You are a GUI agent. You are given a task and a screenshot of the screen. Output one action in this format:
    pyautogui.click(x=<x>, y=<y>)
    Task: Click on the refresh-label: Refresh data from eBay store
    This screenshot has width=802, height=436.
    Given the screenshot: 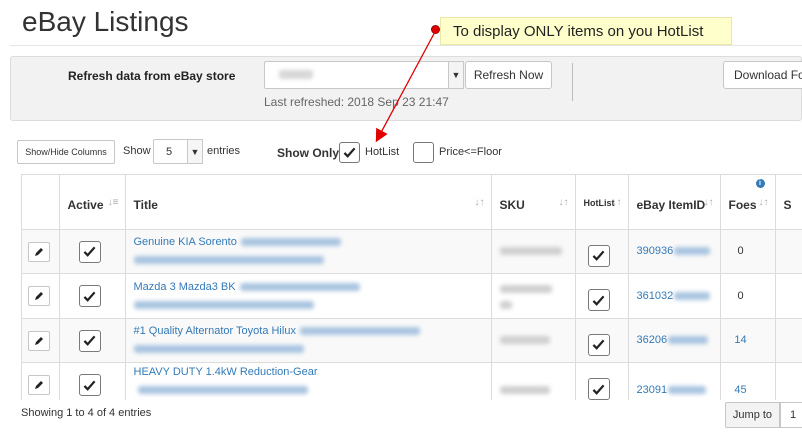 What is the action you would take?
    pyautogui.click(x=152, y=76)
    